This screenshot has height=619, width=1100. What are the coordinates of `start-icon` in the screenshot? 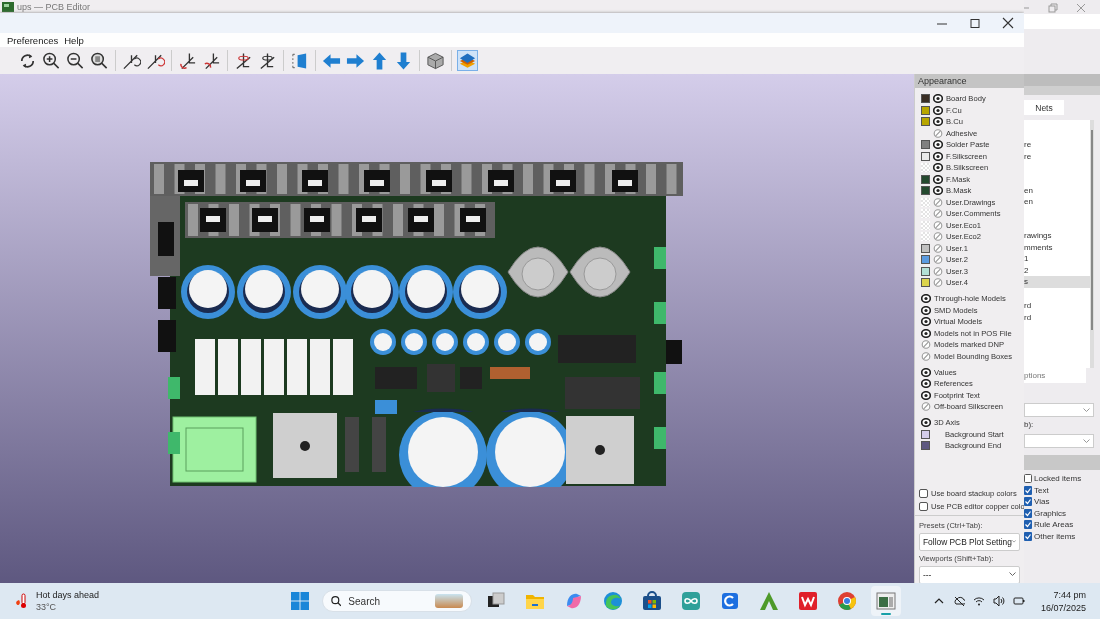 It's located at (300, 601).